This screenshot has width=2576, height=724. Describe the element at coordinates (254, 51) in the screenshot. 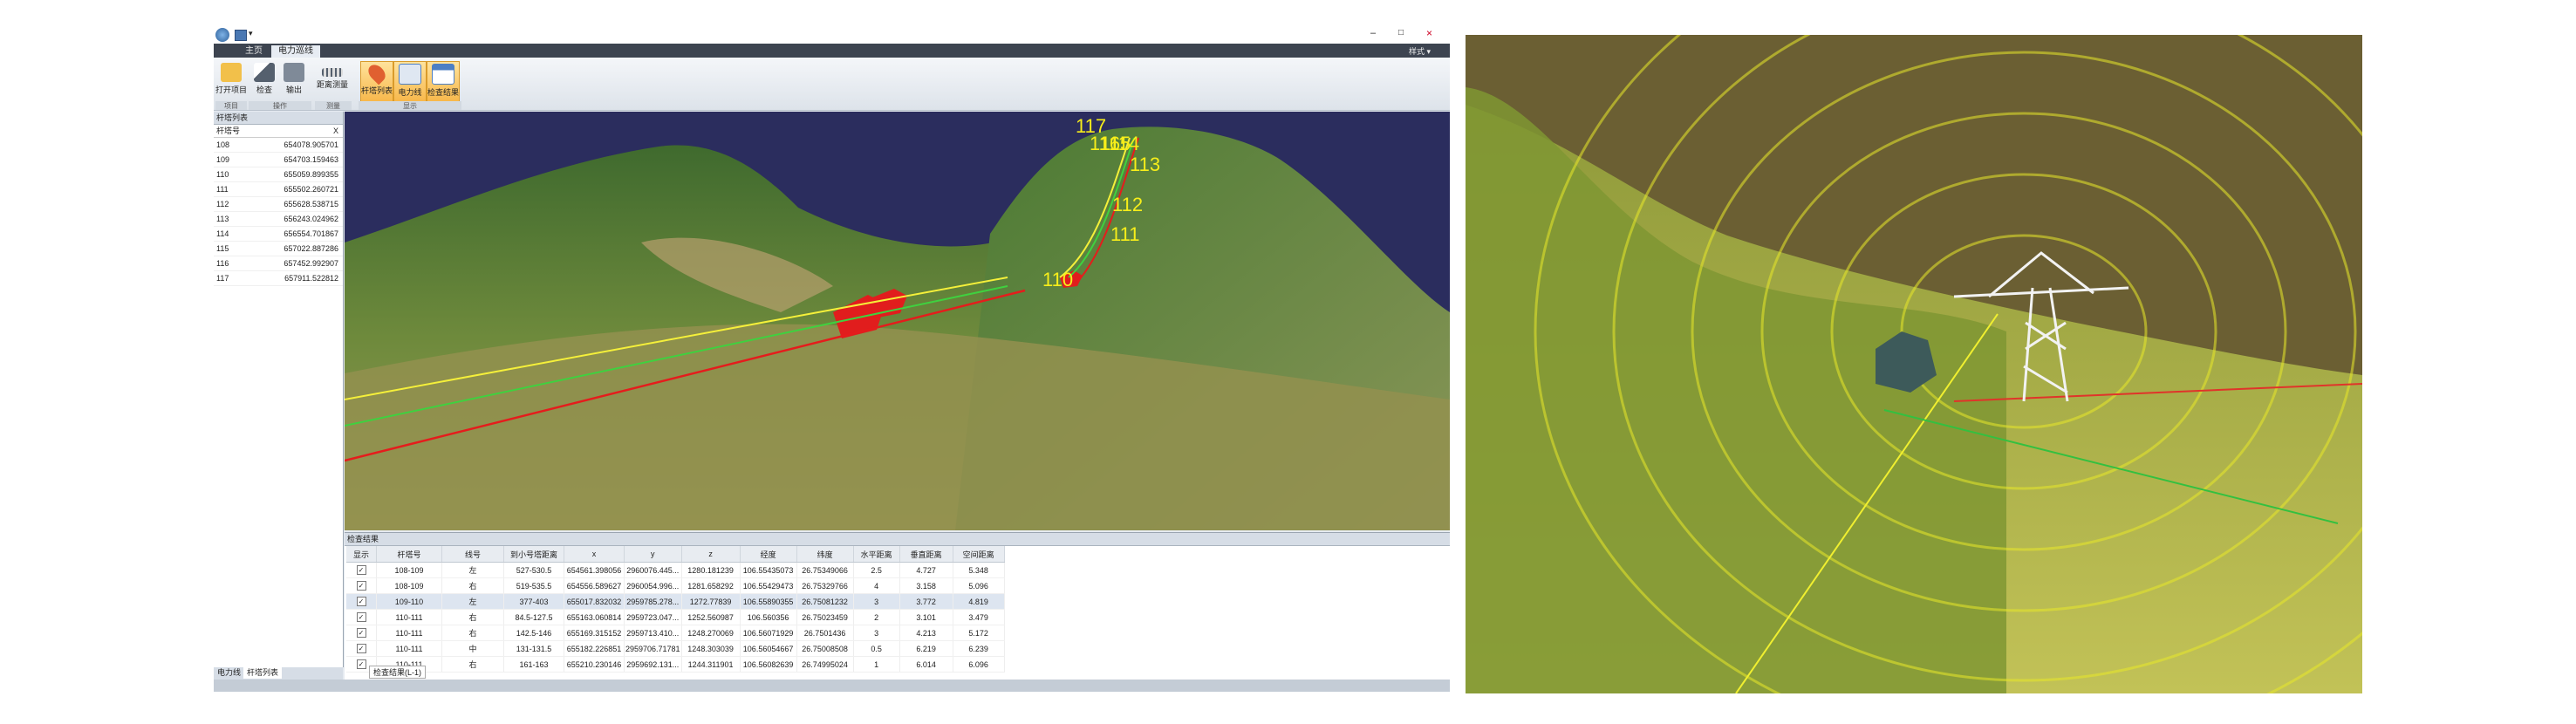

I see `tab-home: 主页` at that location.